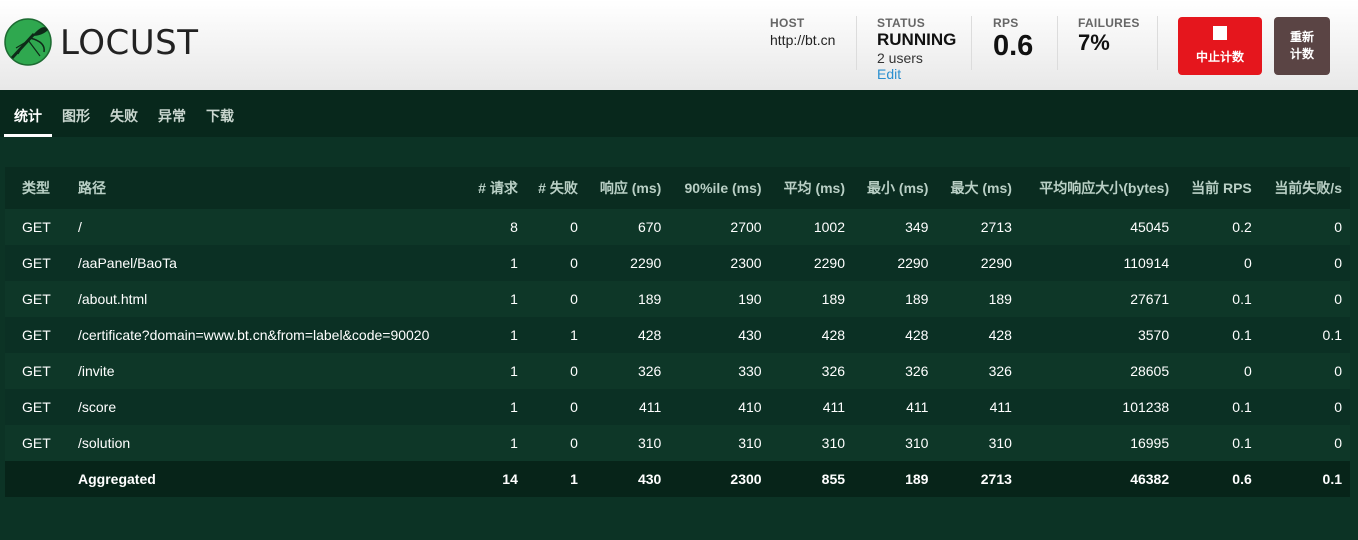 Image resolution: width=1358 pixels, height=540 pixels. What do you see at coordinates (104, 443) in the screenshot?
I see `request-path-cell: /solution` at bounding box center [104, 443].